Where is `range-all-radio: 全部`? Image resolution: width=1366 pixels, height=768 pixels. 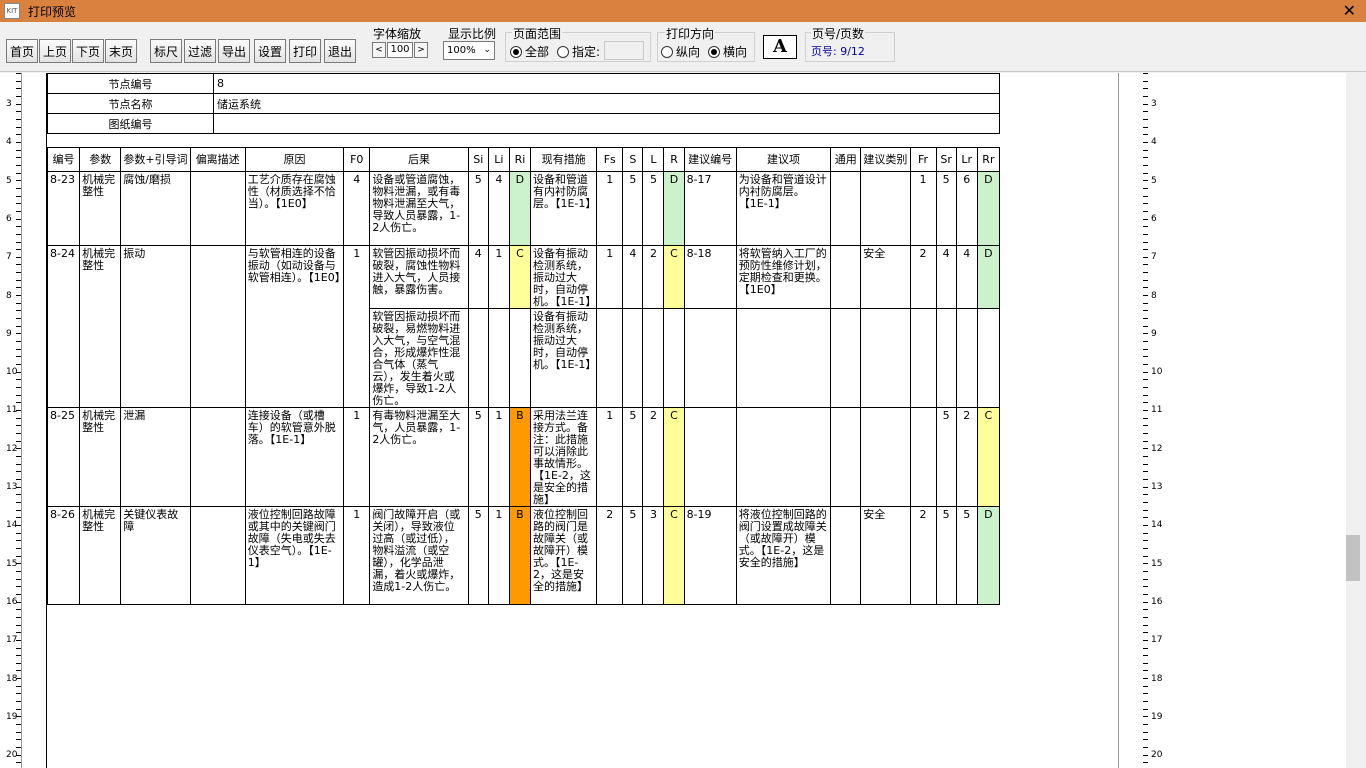 range-all-radio: 全部 is located at coordinates (529, 51).